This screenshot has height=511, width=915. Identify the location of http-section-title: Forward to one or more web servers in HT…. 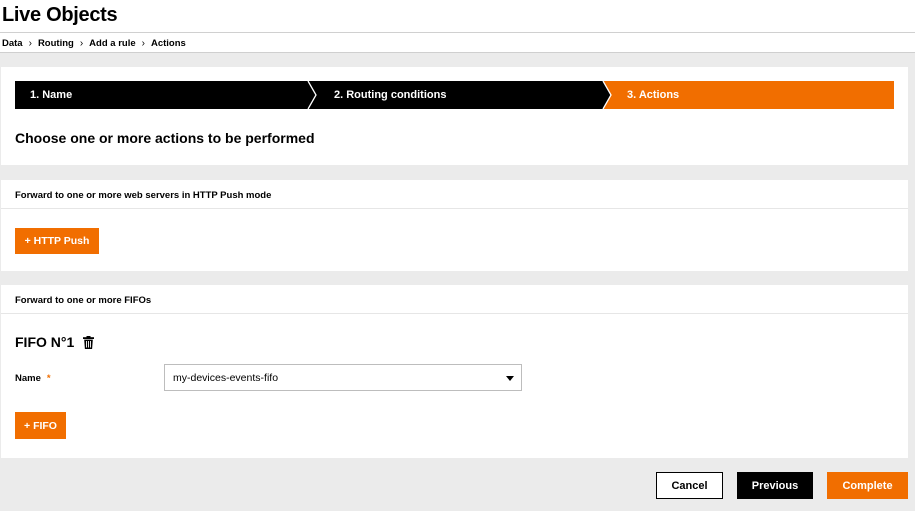
(143, 195).